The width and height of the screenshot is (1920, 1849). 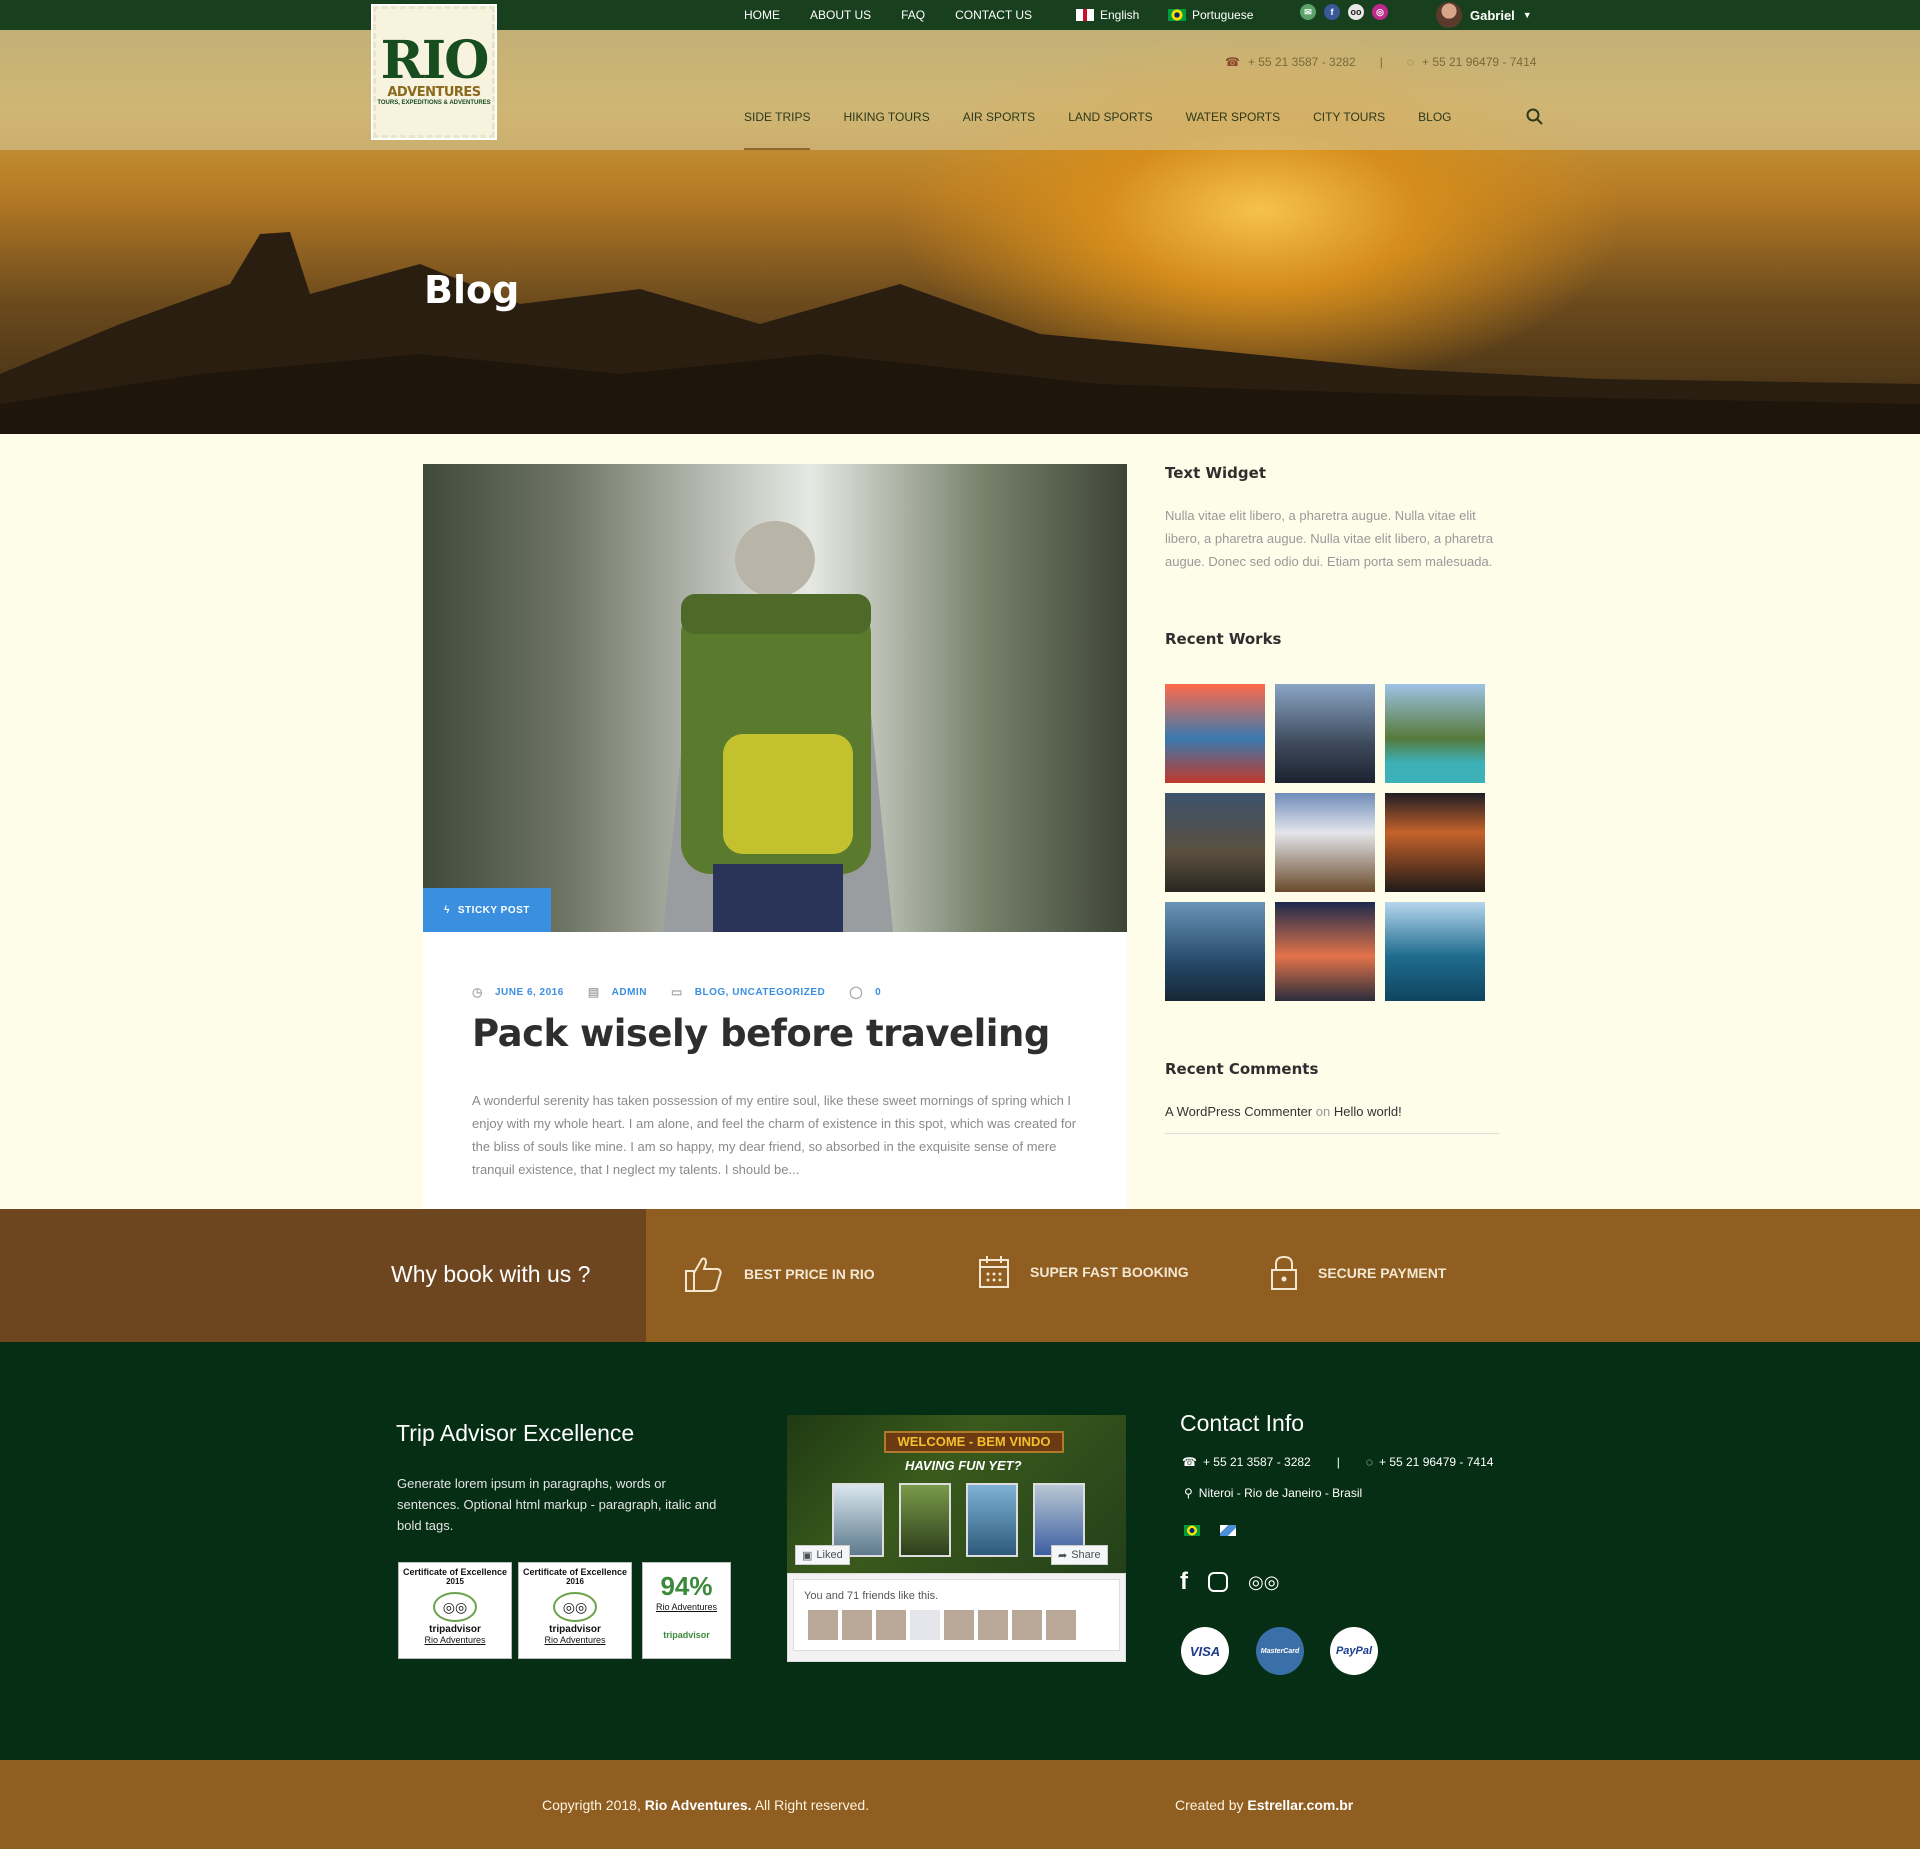 What do you see at coordinates (1233, 130) in the screenshot?
I see `nav-water-sports: WATER SPORTS` at bounding box center [1233, 130].